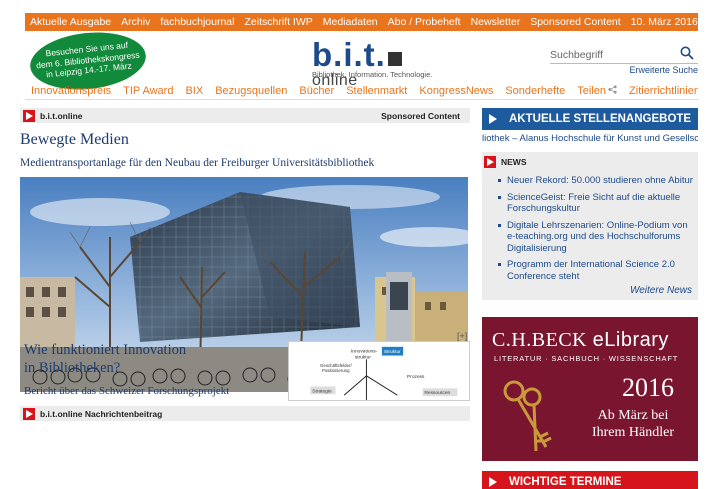  I want to click on expand-toggle: [+], so click(462, 336).